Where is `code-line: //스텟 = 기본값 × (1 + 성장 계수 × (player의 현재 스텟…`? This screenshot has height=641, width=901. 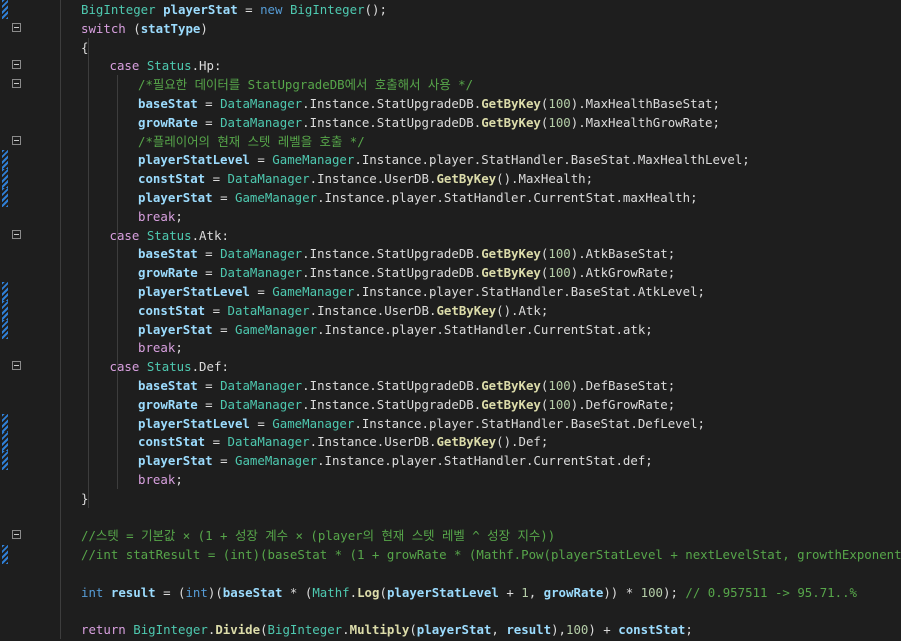 code-line: //스텟 = 기본값 × (1 + 성장 계수 × (player의 현재 스텟… is located at coordinates (450, 535).